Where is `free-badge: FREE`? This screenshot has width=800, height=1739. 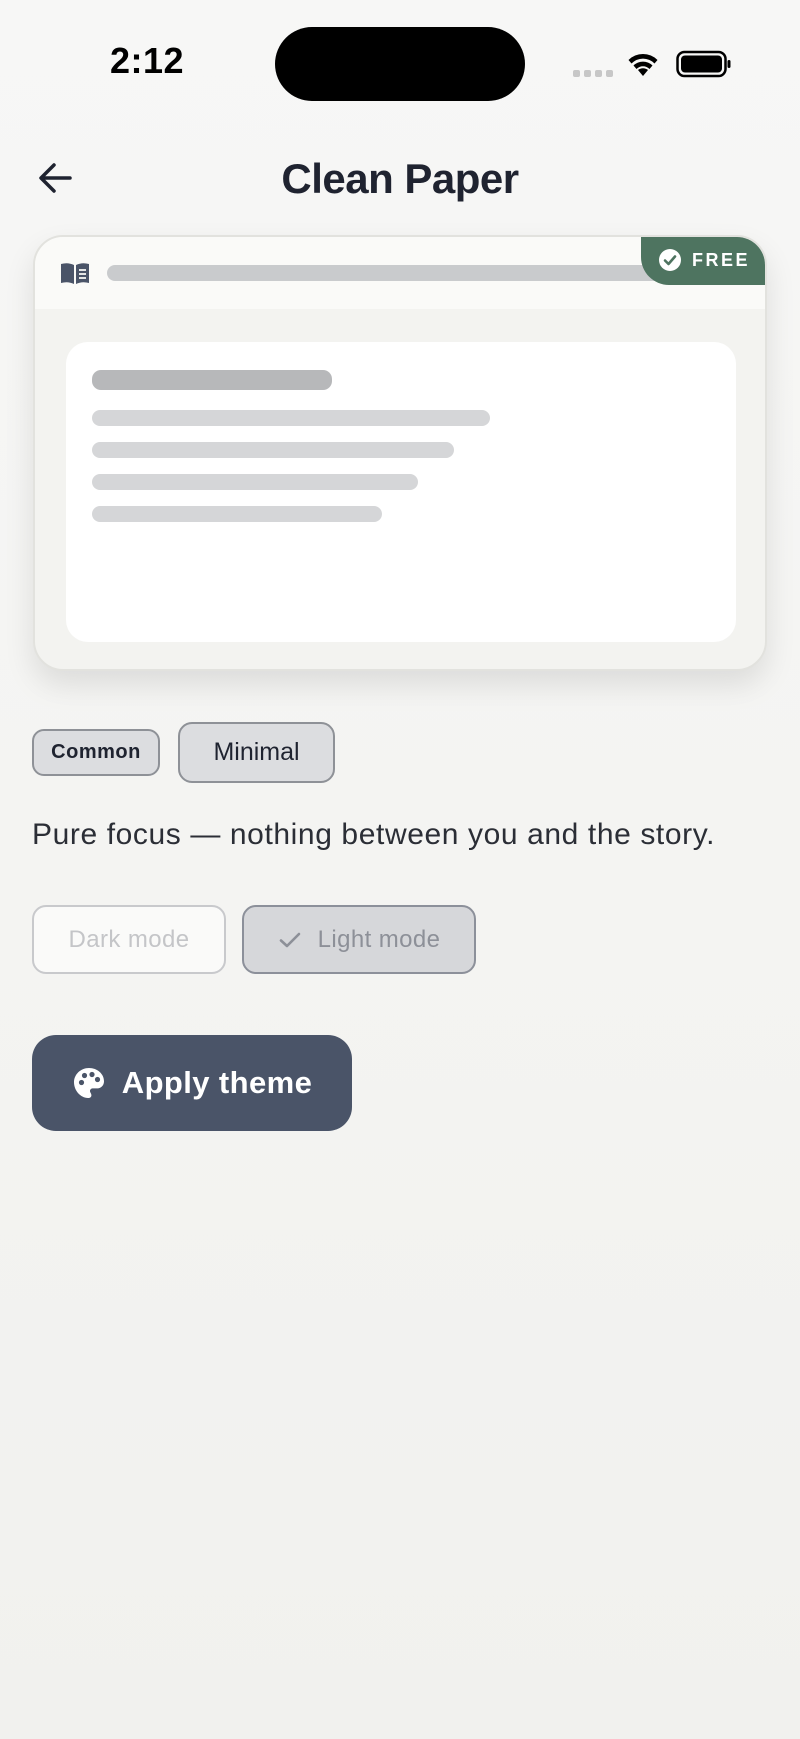 free-badge: FREE is located at coordinates (703, 261).